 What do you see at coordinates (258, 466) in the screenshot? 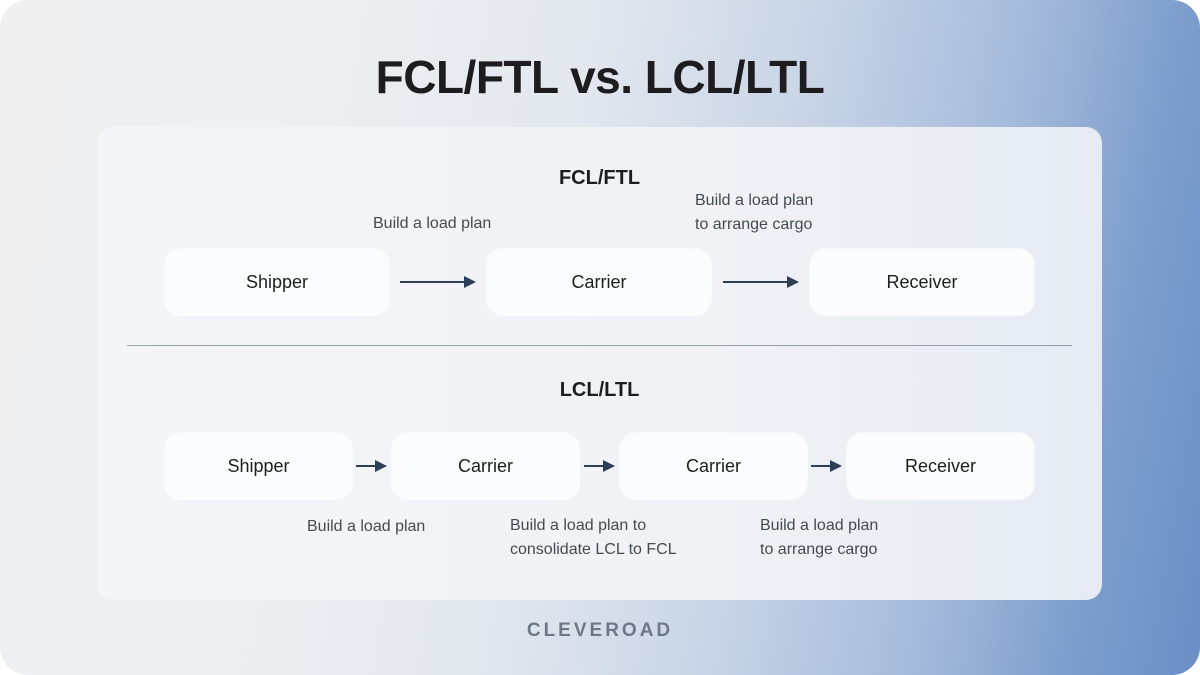
I see `lcl-node-shipper: Shipper` at bounding box center [258, 466].